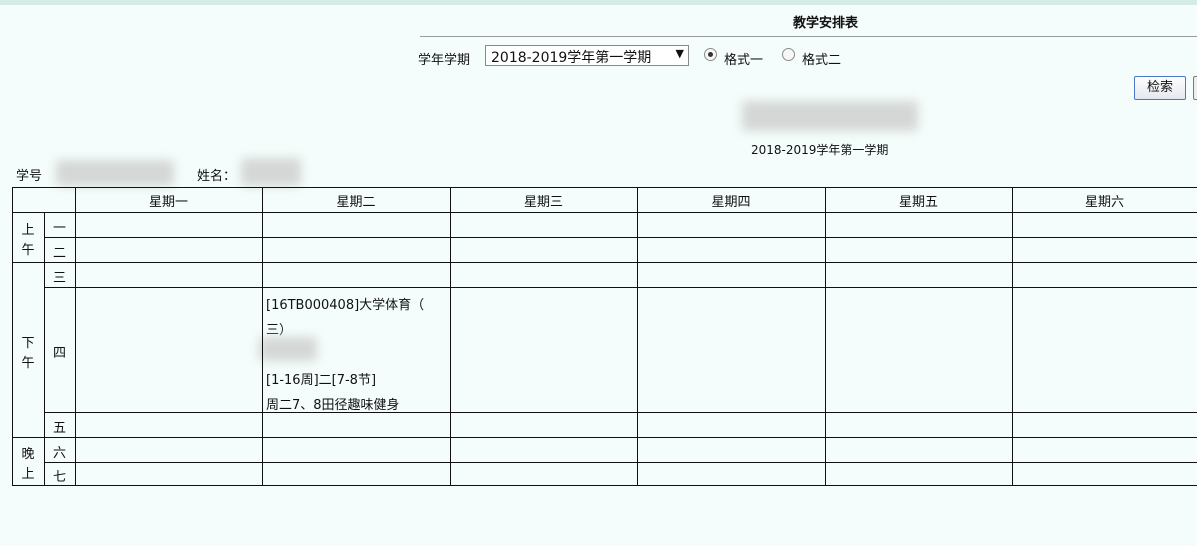  What do you see at coordinates (333, 405) in the screenshot?
I see `course-location-line: 周二7、8田径趣味健身` at bounding box center [333, 405].